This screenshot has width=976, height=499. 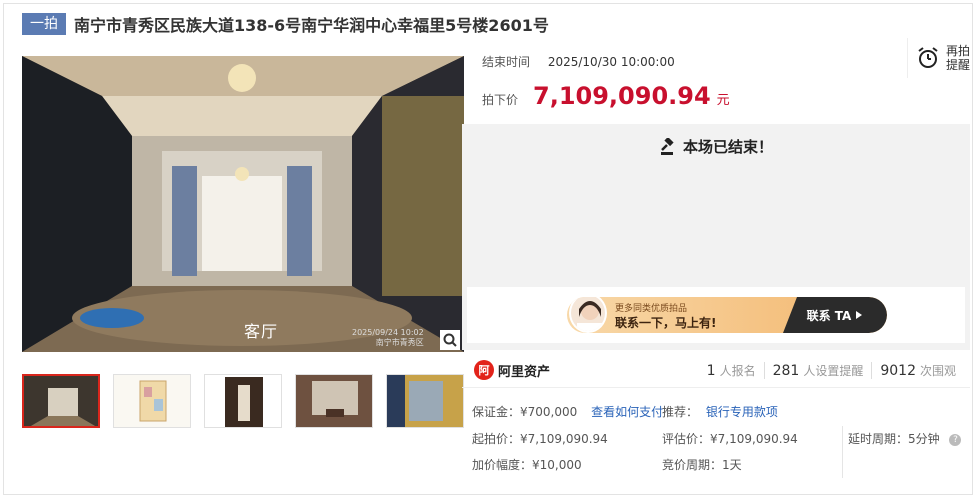 I want to click on end-time-label: 结束时间, so click(x=506, y=62).